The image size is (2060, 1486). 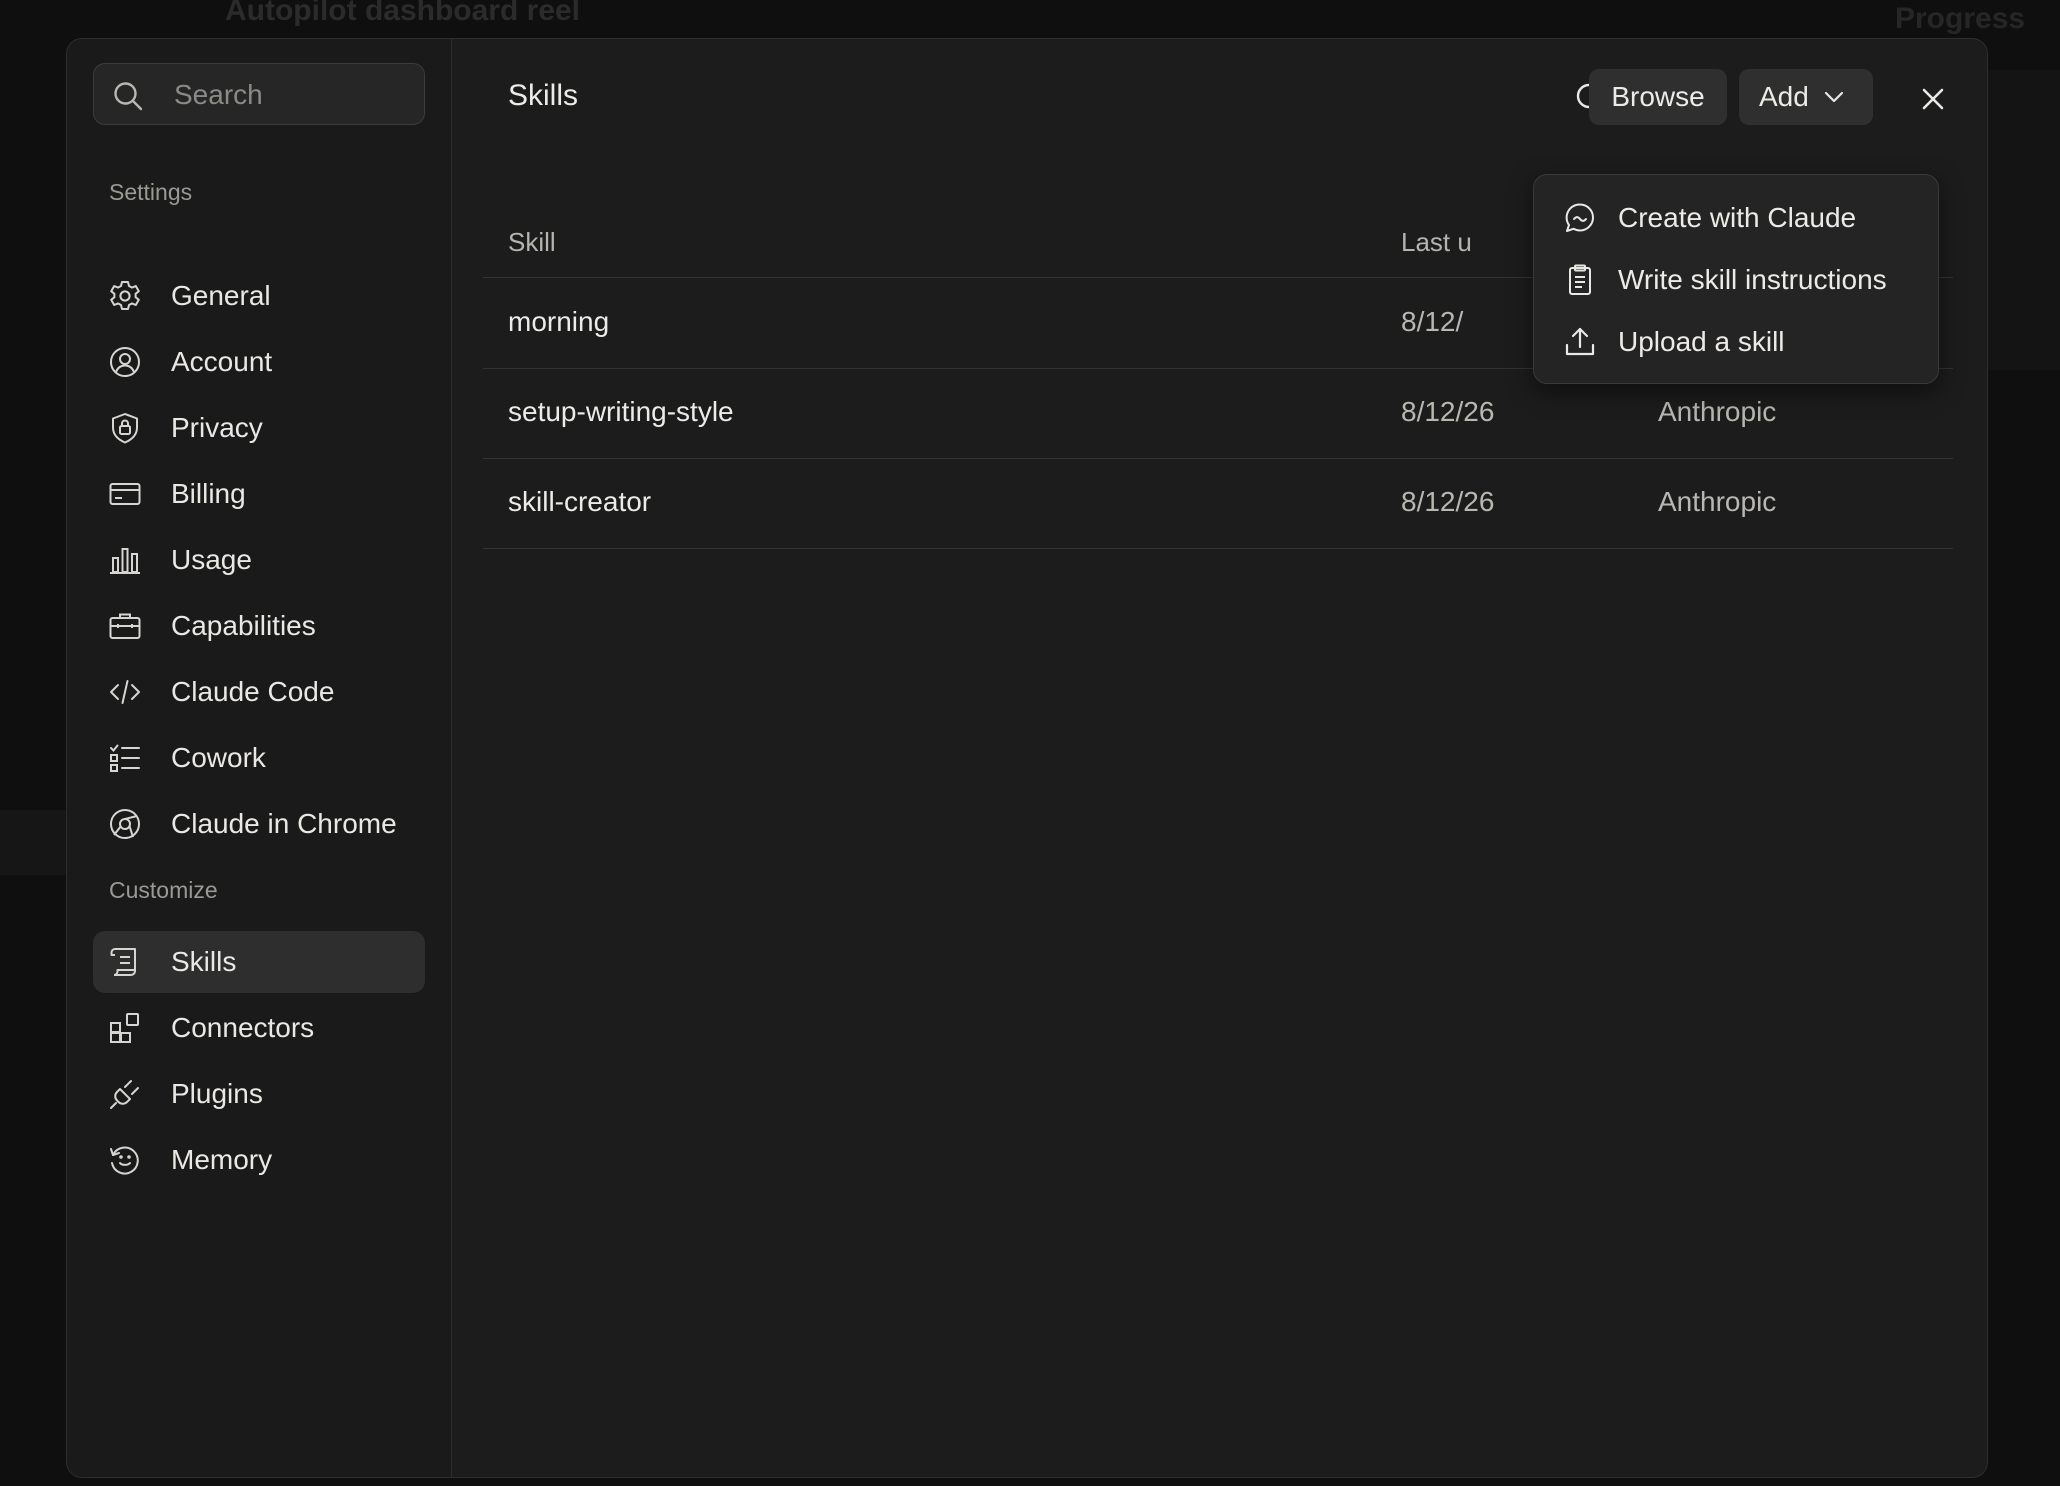 I want to click on globe-icon, so click(x=125, y=824).